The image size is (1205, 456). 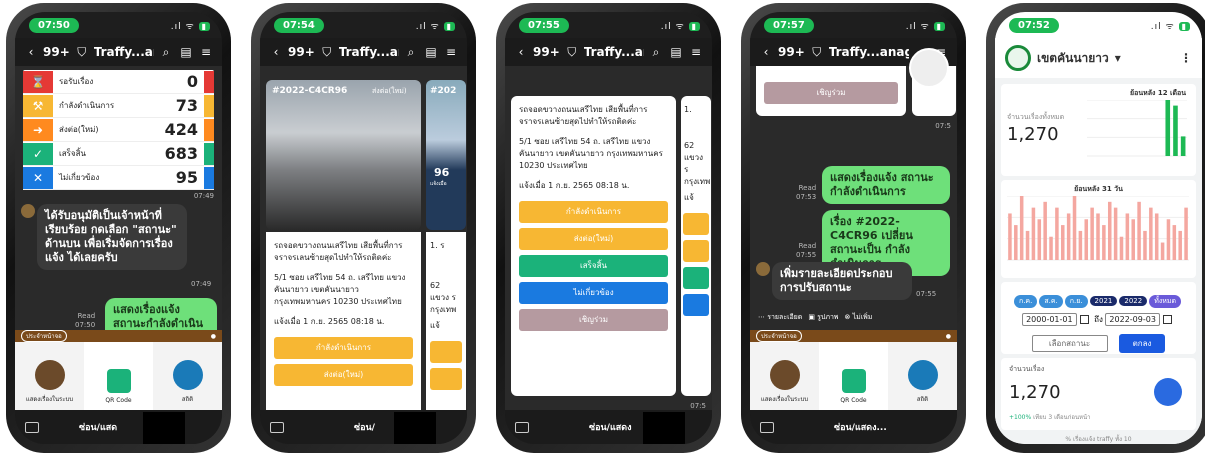 I want to click on filter-pill: ทั้งหมด, so click(x=1165, y=301).